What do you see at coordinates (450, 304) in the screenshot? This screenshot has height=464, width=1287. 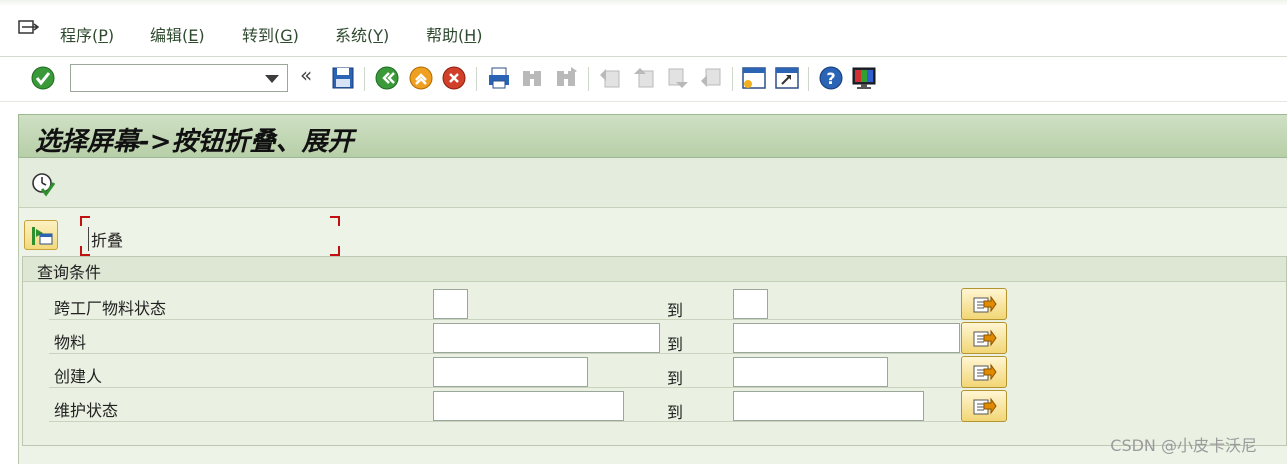 I see `cross-plant-status-low-input` at bounding box center [450, 304].